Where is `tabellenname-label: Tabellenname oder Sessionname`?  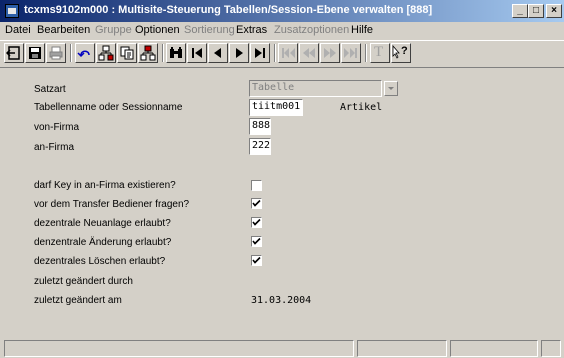 tabellenname-label: Tabellenname oder Sessionname is located at coordinates (108, 107).